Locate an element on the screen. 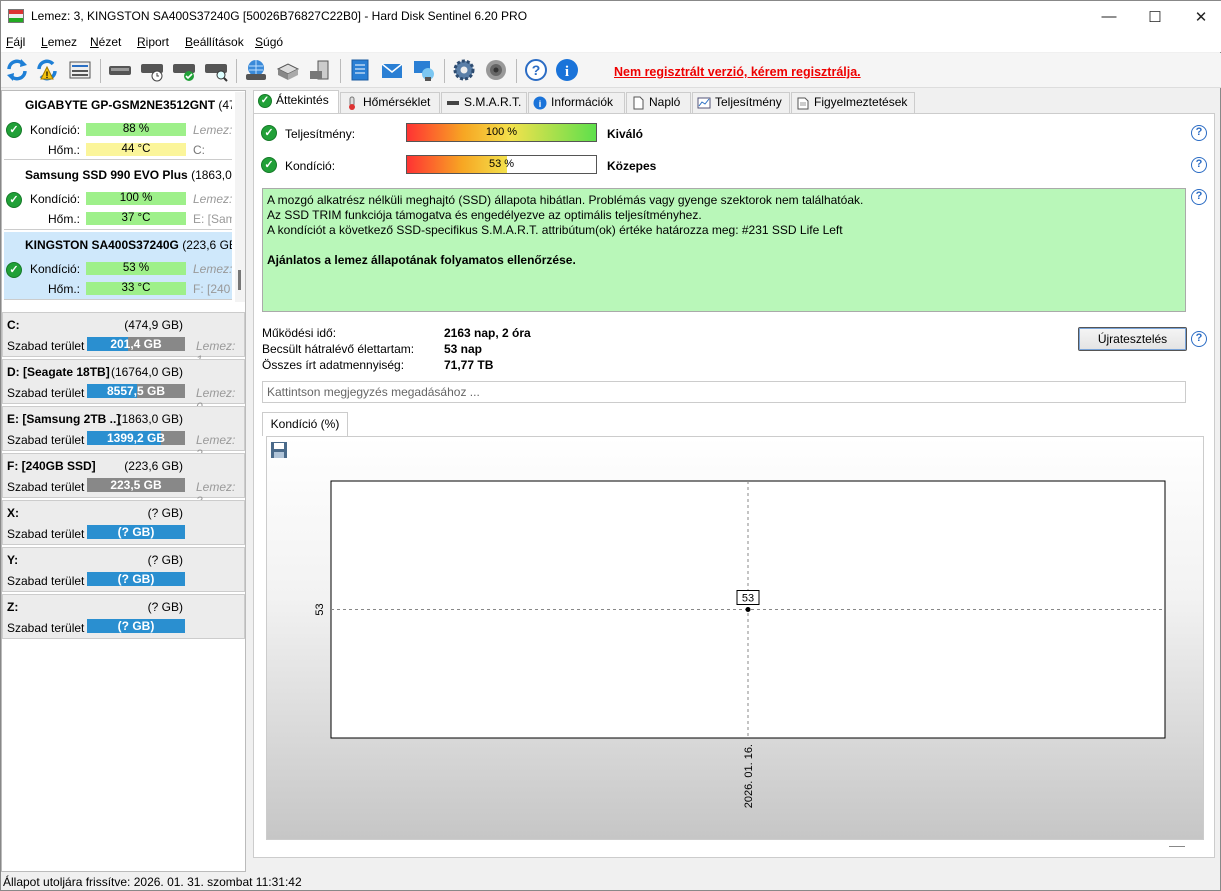 The width and height of the screenshot is (1221, 891). data-point is located at coordinates (748, 609).